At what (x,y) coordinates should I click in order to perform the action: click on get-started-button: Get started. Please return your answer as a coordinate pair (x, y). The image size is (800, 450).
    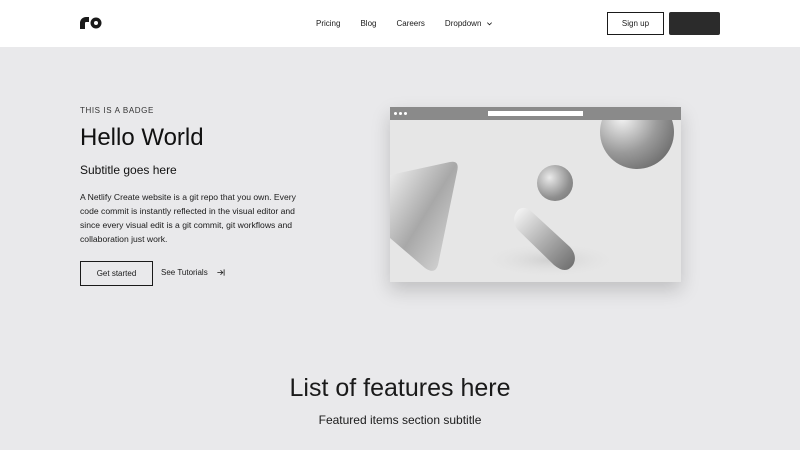
    Looking at the image, I should click on (116, 273).